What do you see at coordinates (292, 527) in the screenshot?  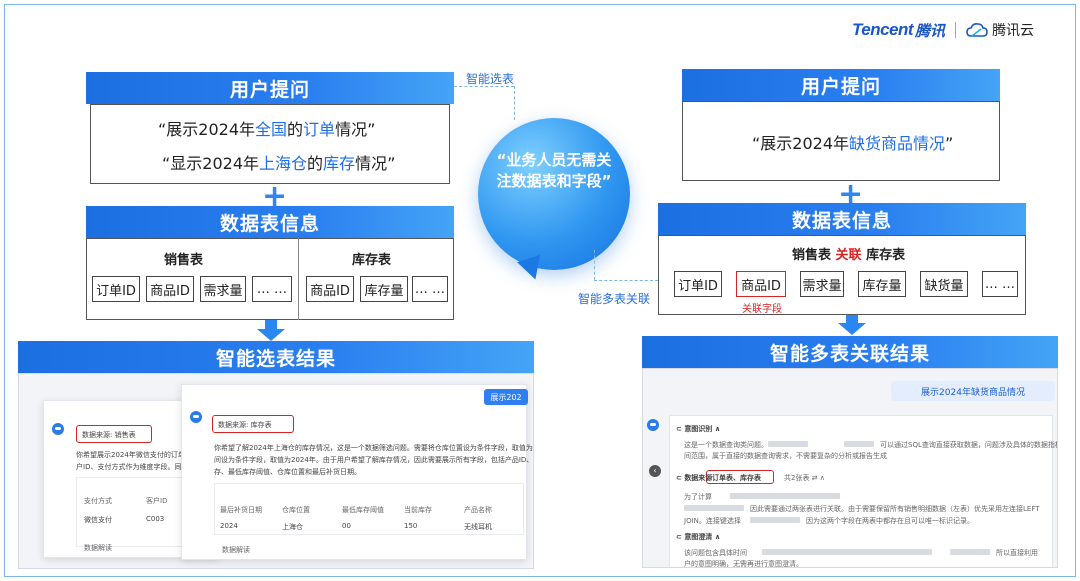 I see `table-cell: 上海仓` at bounding box center [292, 527].